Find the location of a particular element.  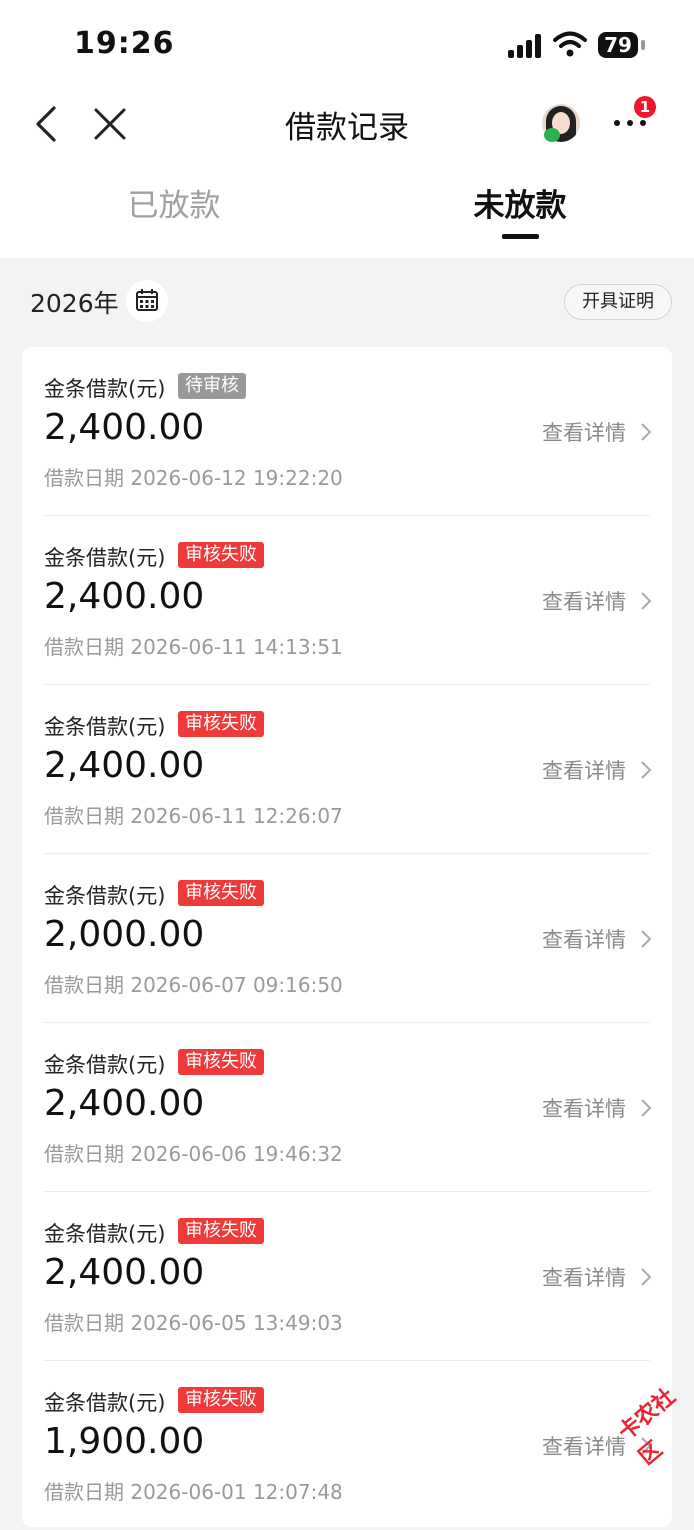

loan-date: 借款日期 2026-06-07 09:16:50 is located at coordinates (193, 985).